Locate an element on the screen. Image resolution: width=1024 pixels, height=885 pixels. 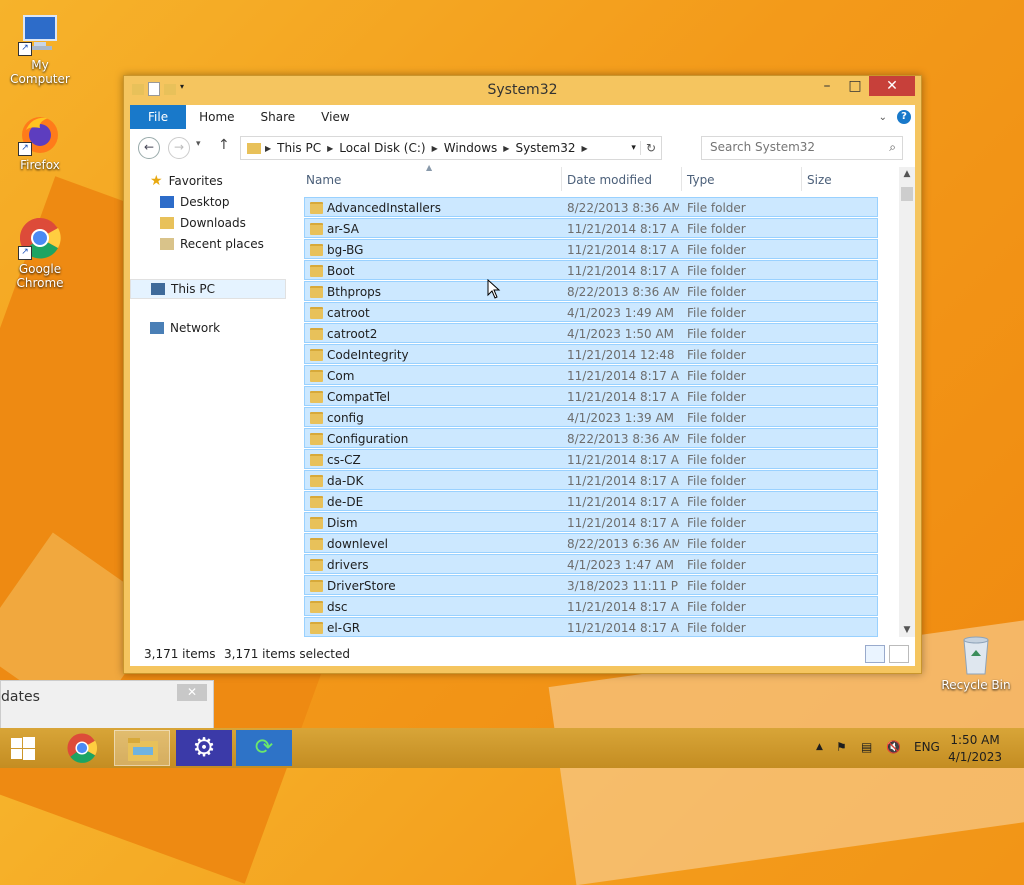
taskbar-chrome is located at coordinates (82, 748).